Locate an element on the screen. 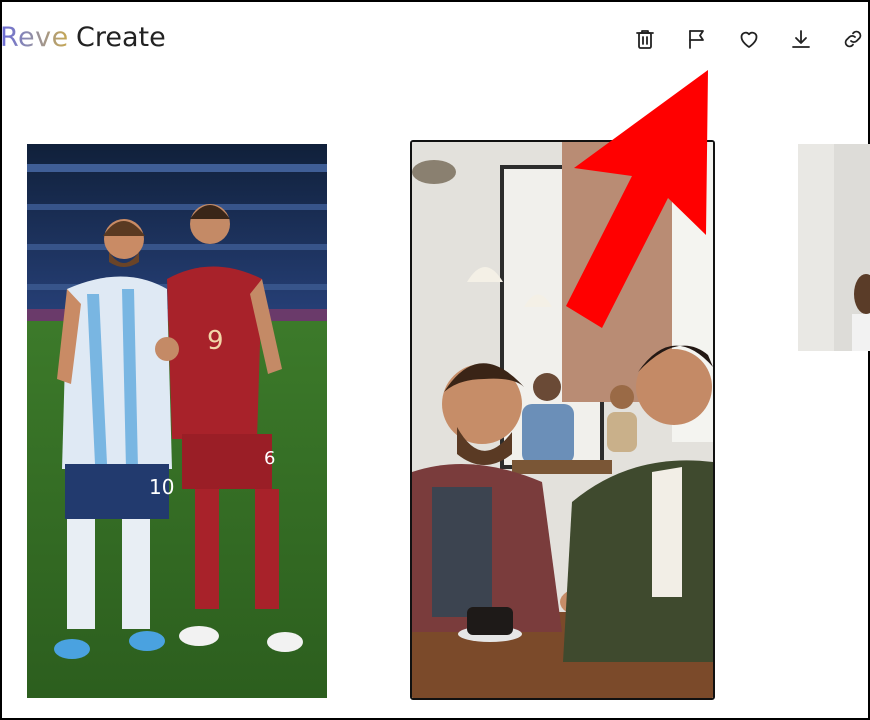  report-button is located at coordinates (697, 39).